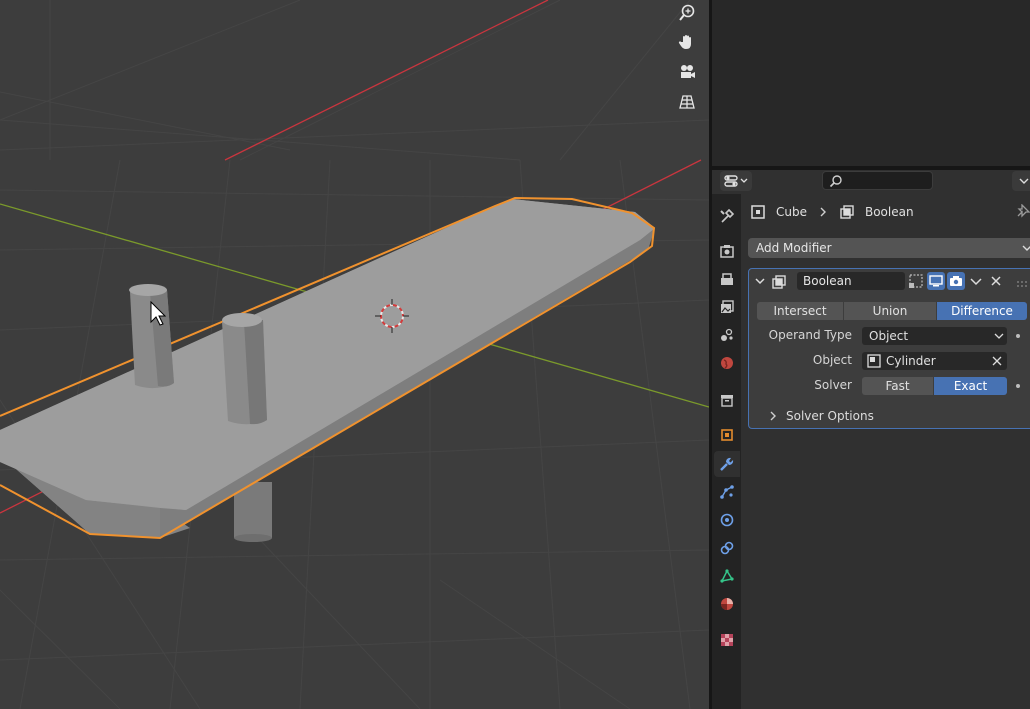 This screenshot has width=1030, height=709. I want to click on tab-world, so click(727, 363).